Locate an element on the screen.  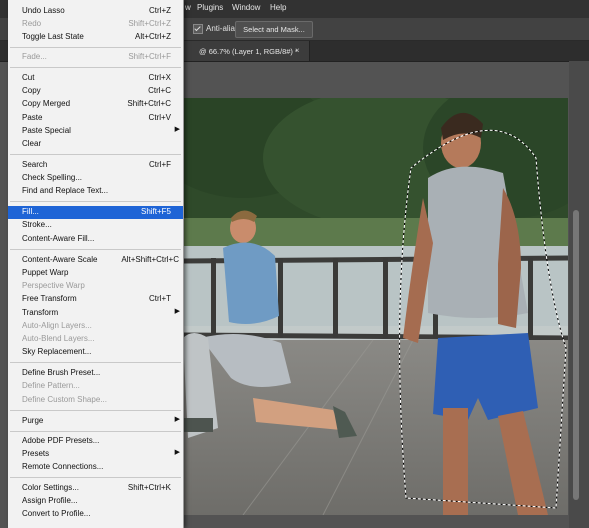
menu-window: Window is located at coordinates (246, 7).